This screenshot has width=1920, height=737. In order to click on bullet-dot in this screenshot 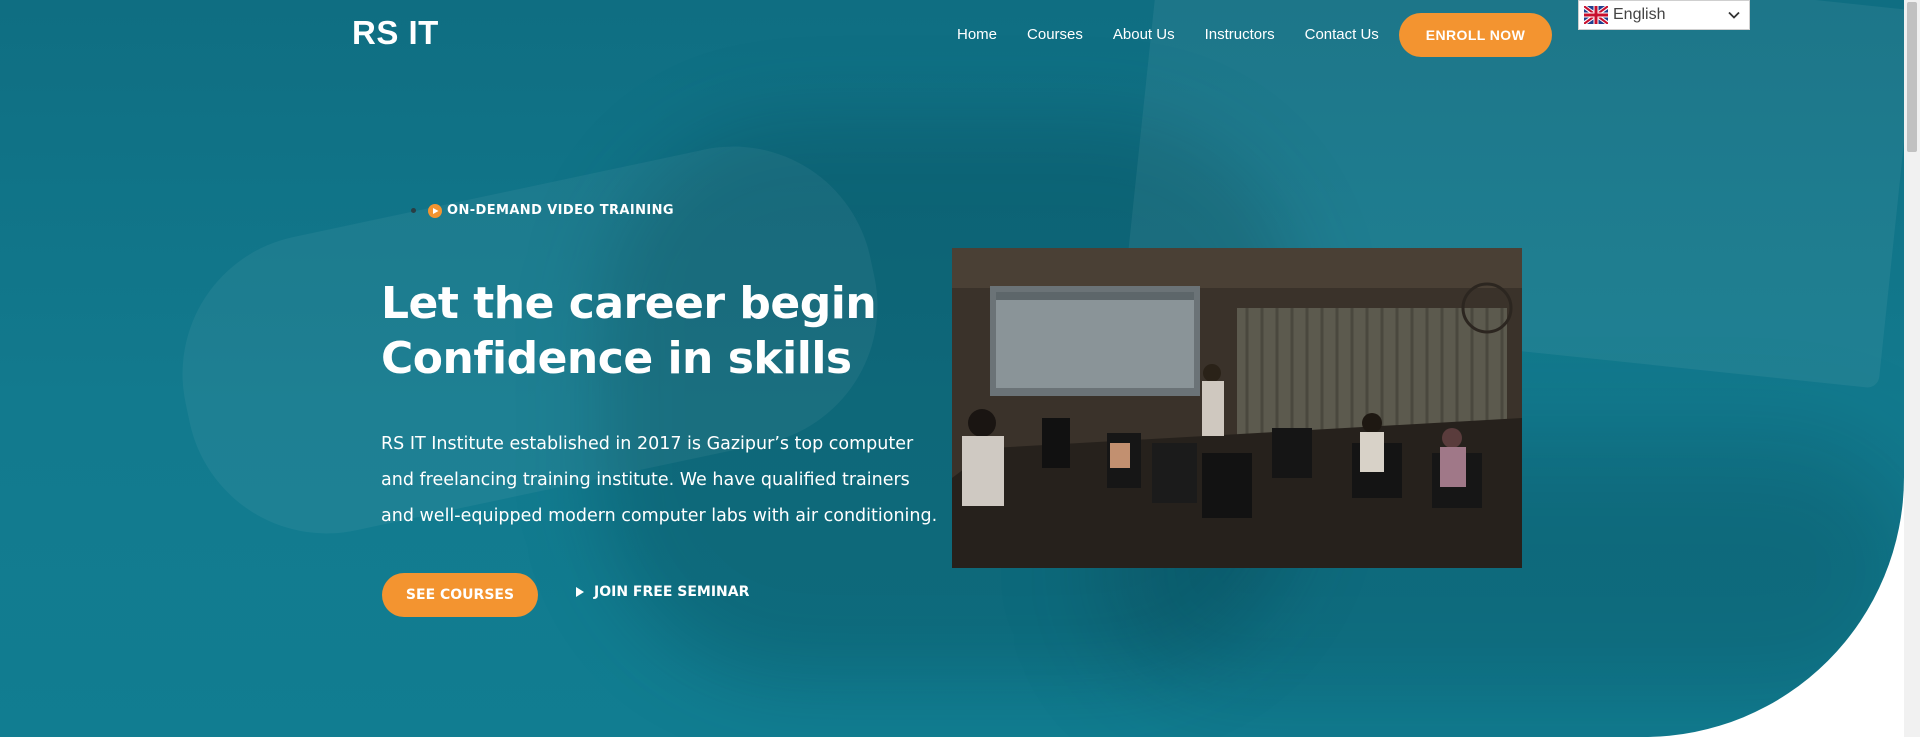, I will do `click(413, 210)`.